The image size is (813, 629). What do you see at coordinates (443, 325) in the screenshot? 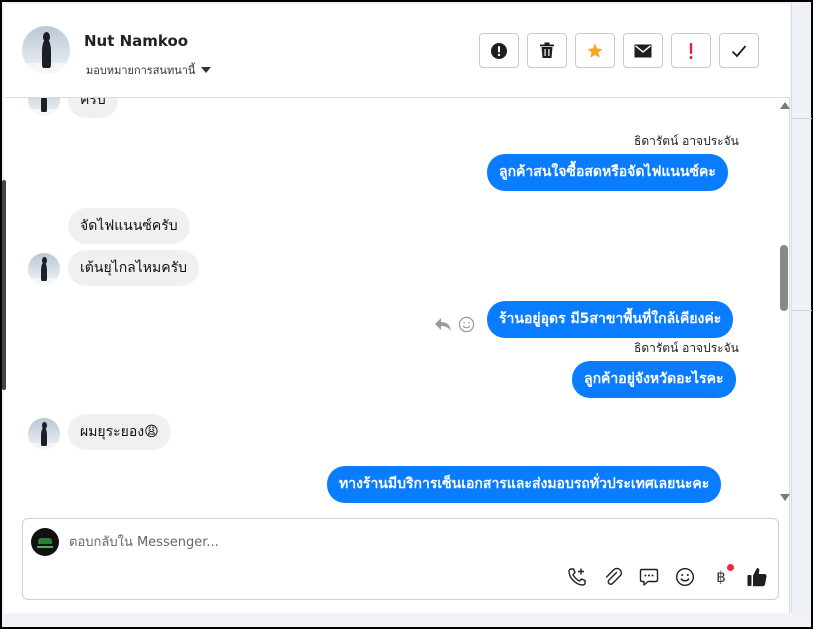
I see `reply-icon` at bounding box center [443, 325].